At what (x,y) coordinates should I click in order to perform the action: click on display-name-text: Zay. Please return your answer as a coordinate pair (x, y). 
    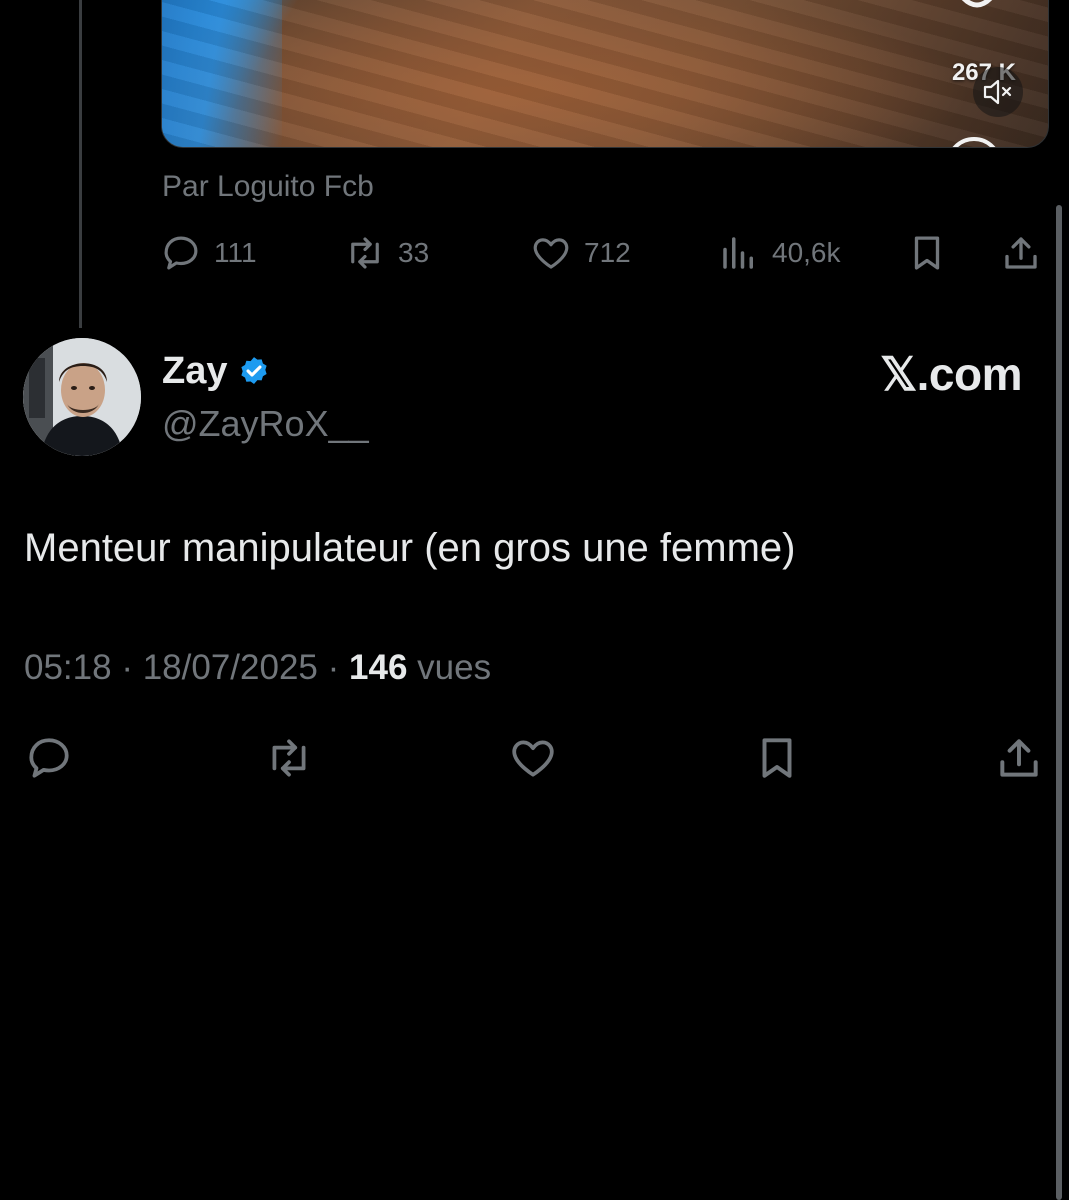
    Looking at the image, I should click on (195, 371).